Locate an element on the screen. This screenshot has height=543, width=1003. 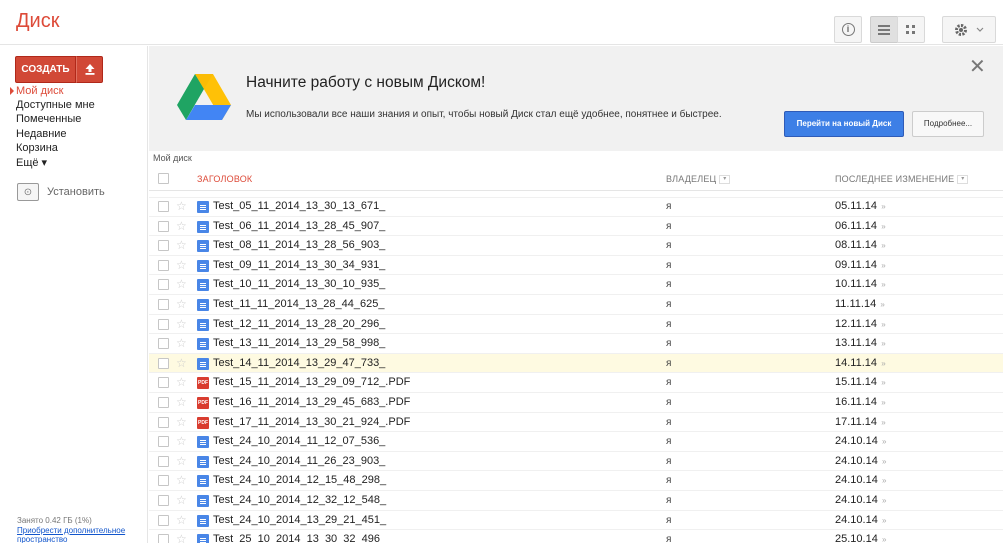
sidebar-item-trash: Корзина is located at coordinates (37, 148).